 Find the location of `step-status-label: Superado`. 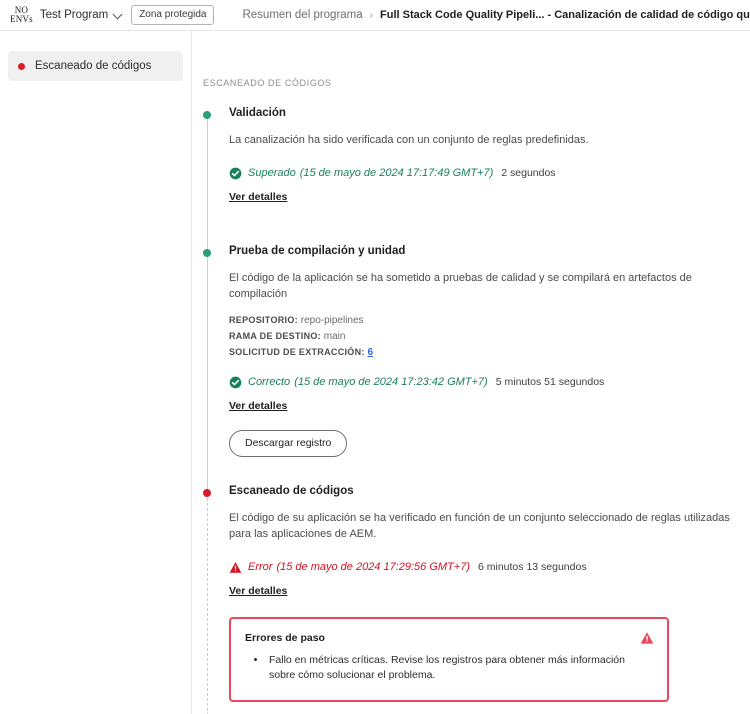

step-status-label: Superado is located at coordinates (272, 173).